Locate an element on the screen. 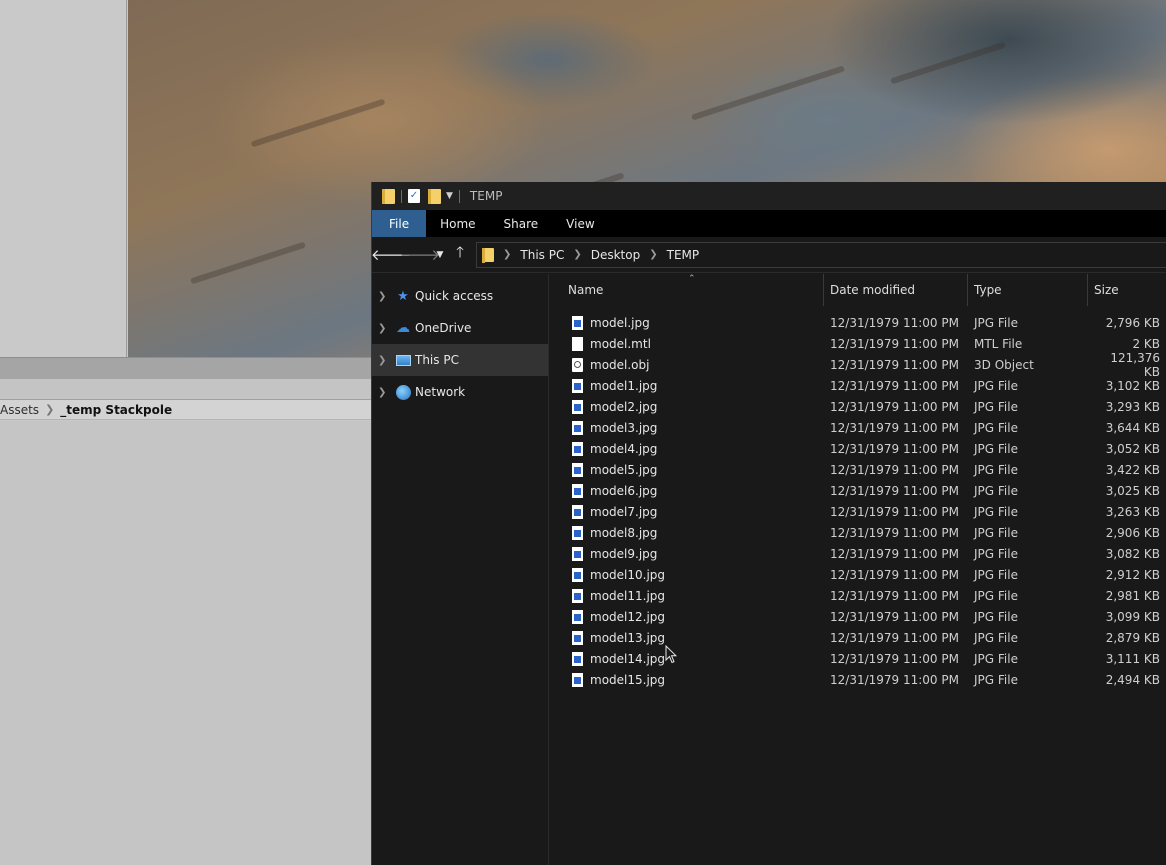  properties-icon: ✓ is located at coordinates (414, 196).